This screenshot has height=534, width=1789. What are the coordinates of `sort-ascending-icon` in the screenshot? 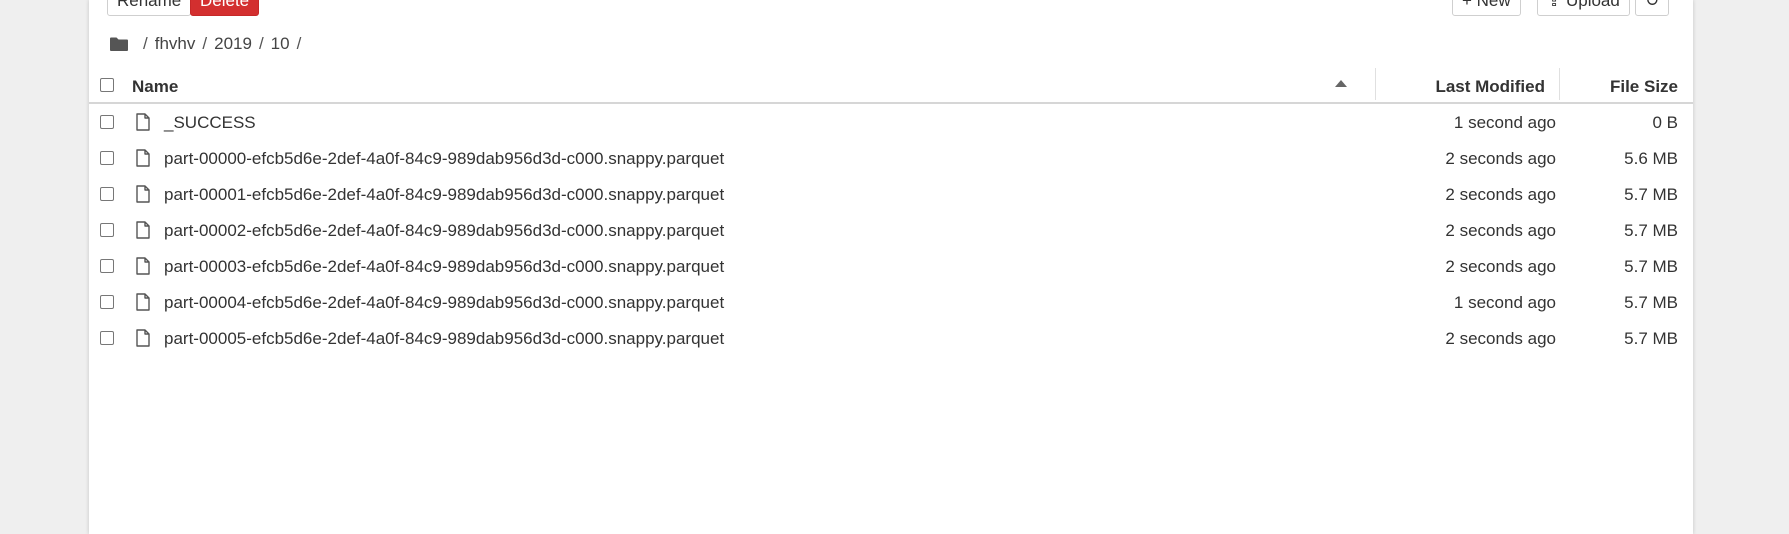 It's located at (1341, 83).